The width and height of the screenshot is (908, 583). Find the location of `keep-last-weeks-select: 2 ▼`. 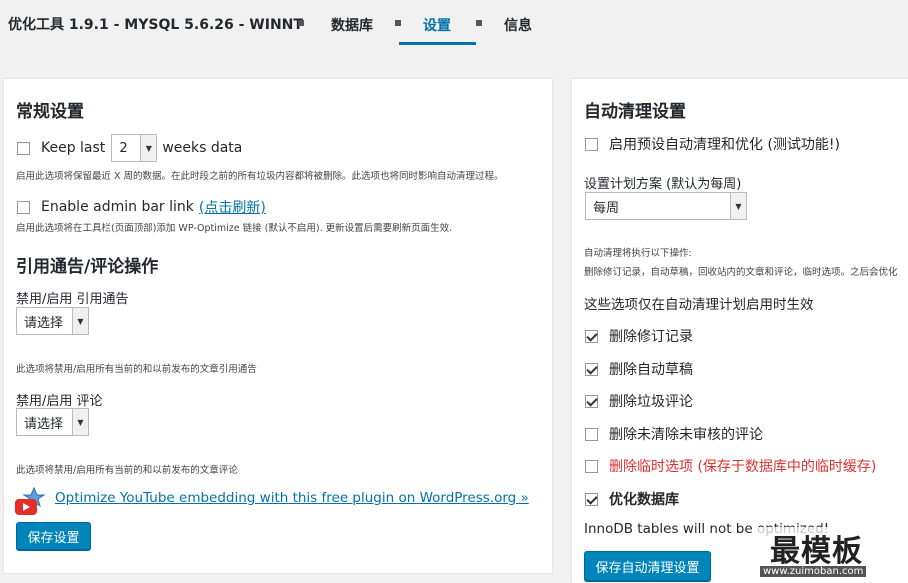

keep-last-weeks-select: 2 ▼ is located at coordinates (134, 148).